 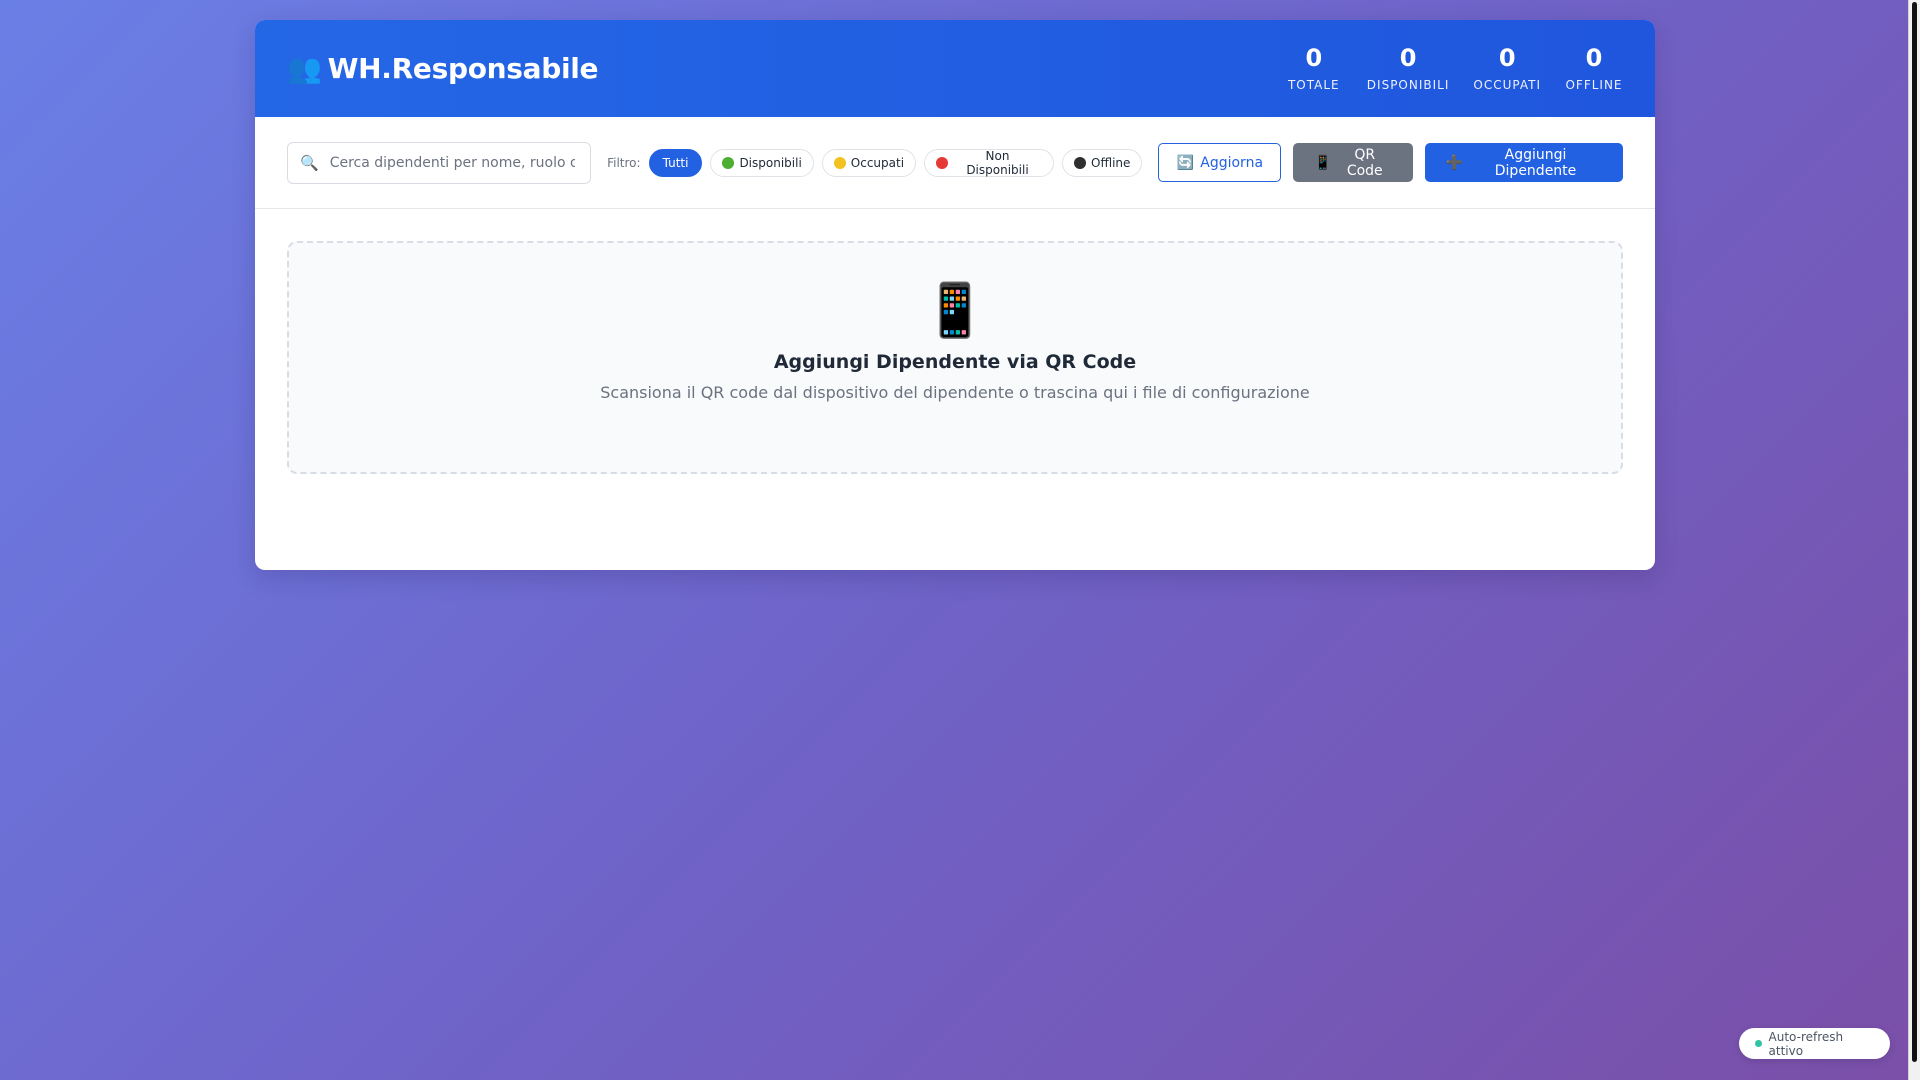 I want to click on stat-label: DISPONIBILI, so click(x=1408, y=84).